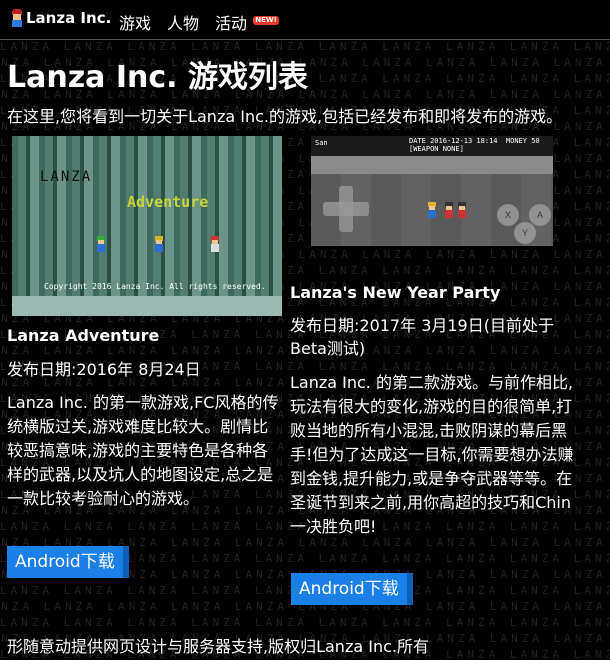 The width and height of the screenshot is (610, 660). What do you see at coordinates (395, 292) in the screenshot?
I see `game-title: Lanza's New Year Party` at bounding box center [395, 292].